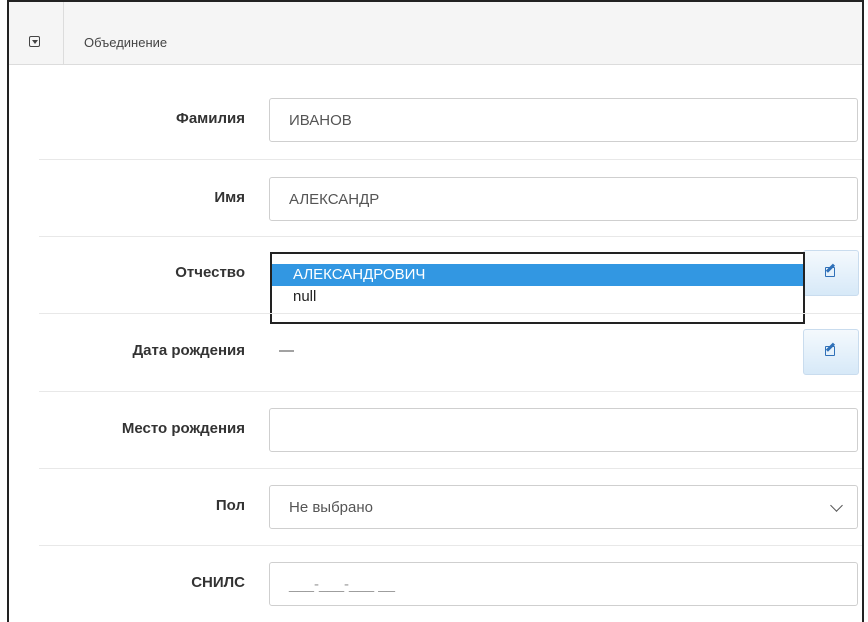  I want to click on gender-select: Не выбрано, so click(563, 507).